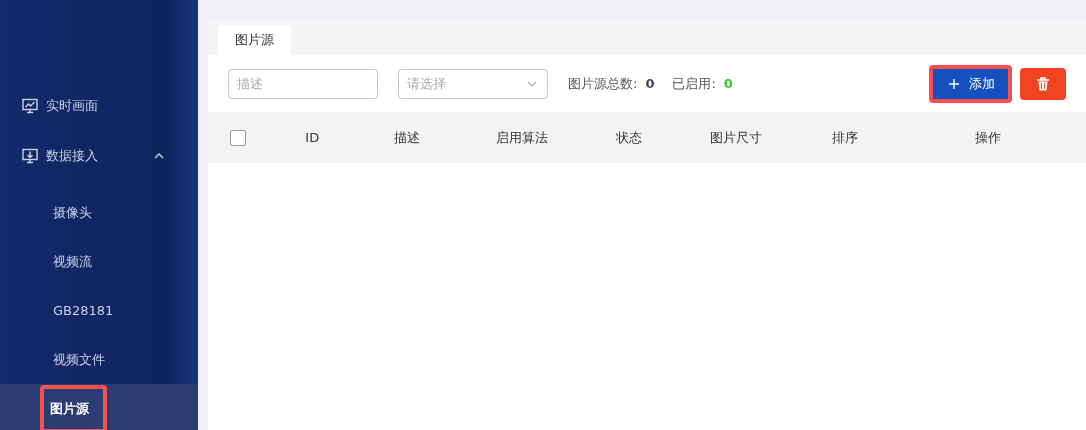 This screenshot has width=1086, height=430. I want to click on menu-item: 数据接入, so click(99, 156).